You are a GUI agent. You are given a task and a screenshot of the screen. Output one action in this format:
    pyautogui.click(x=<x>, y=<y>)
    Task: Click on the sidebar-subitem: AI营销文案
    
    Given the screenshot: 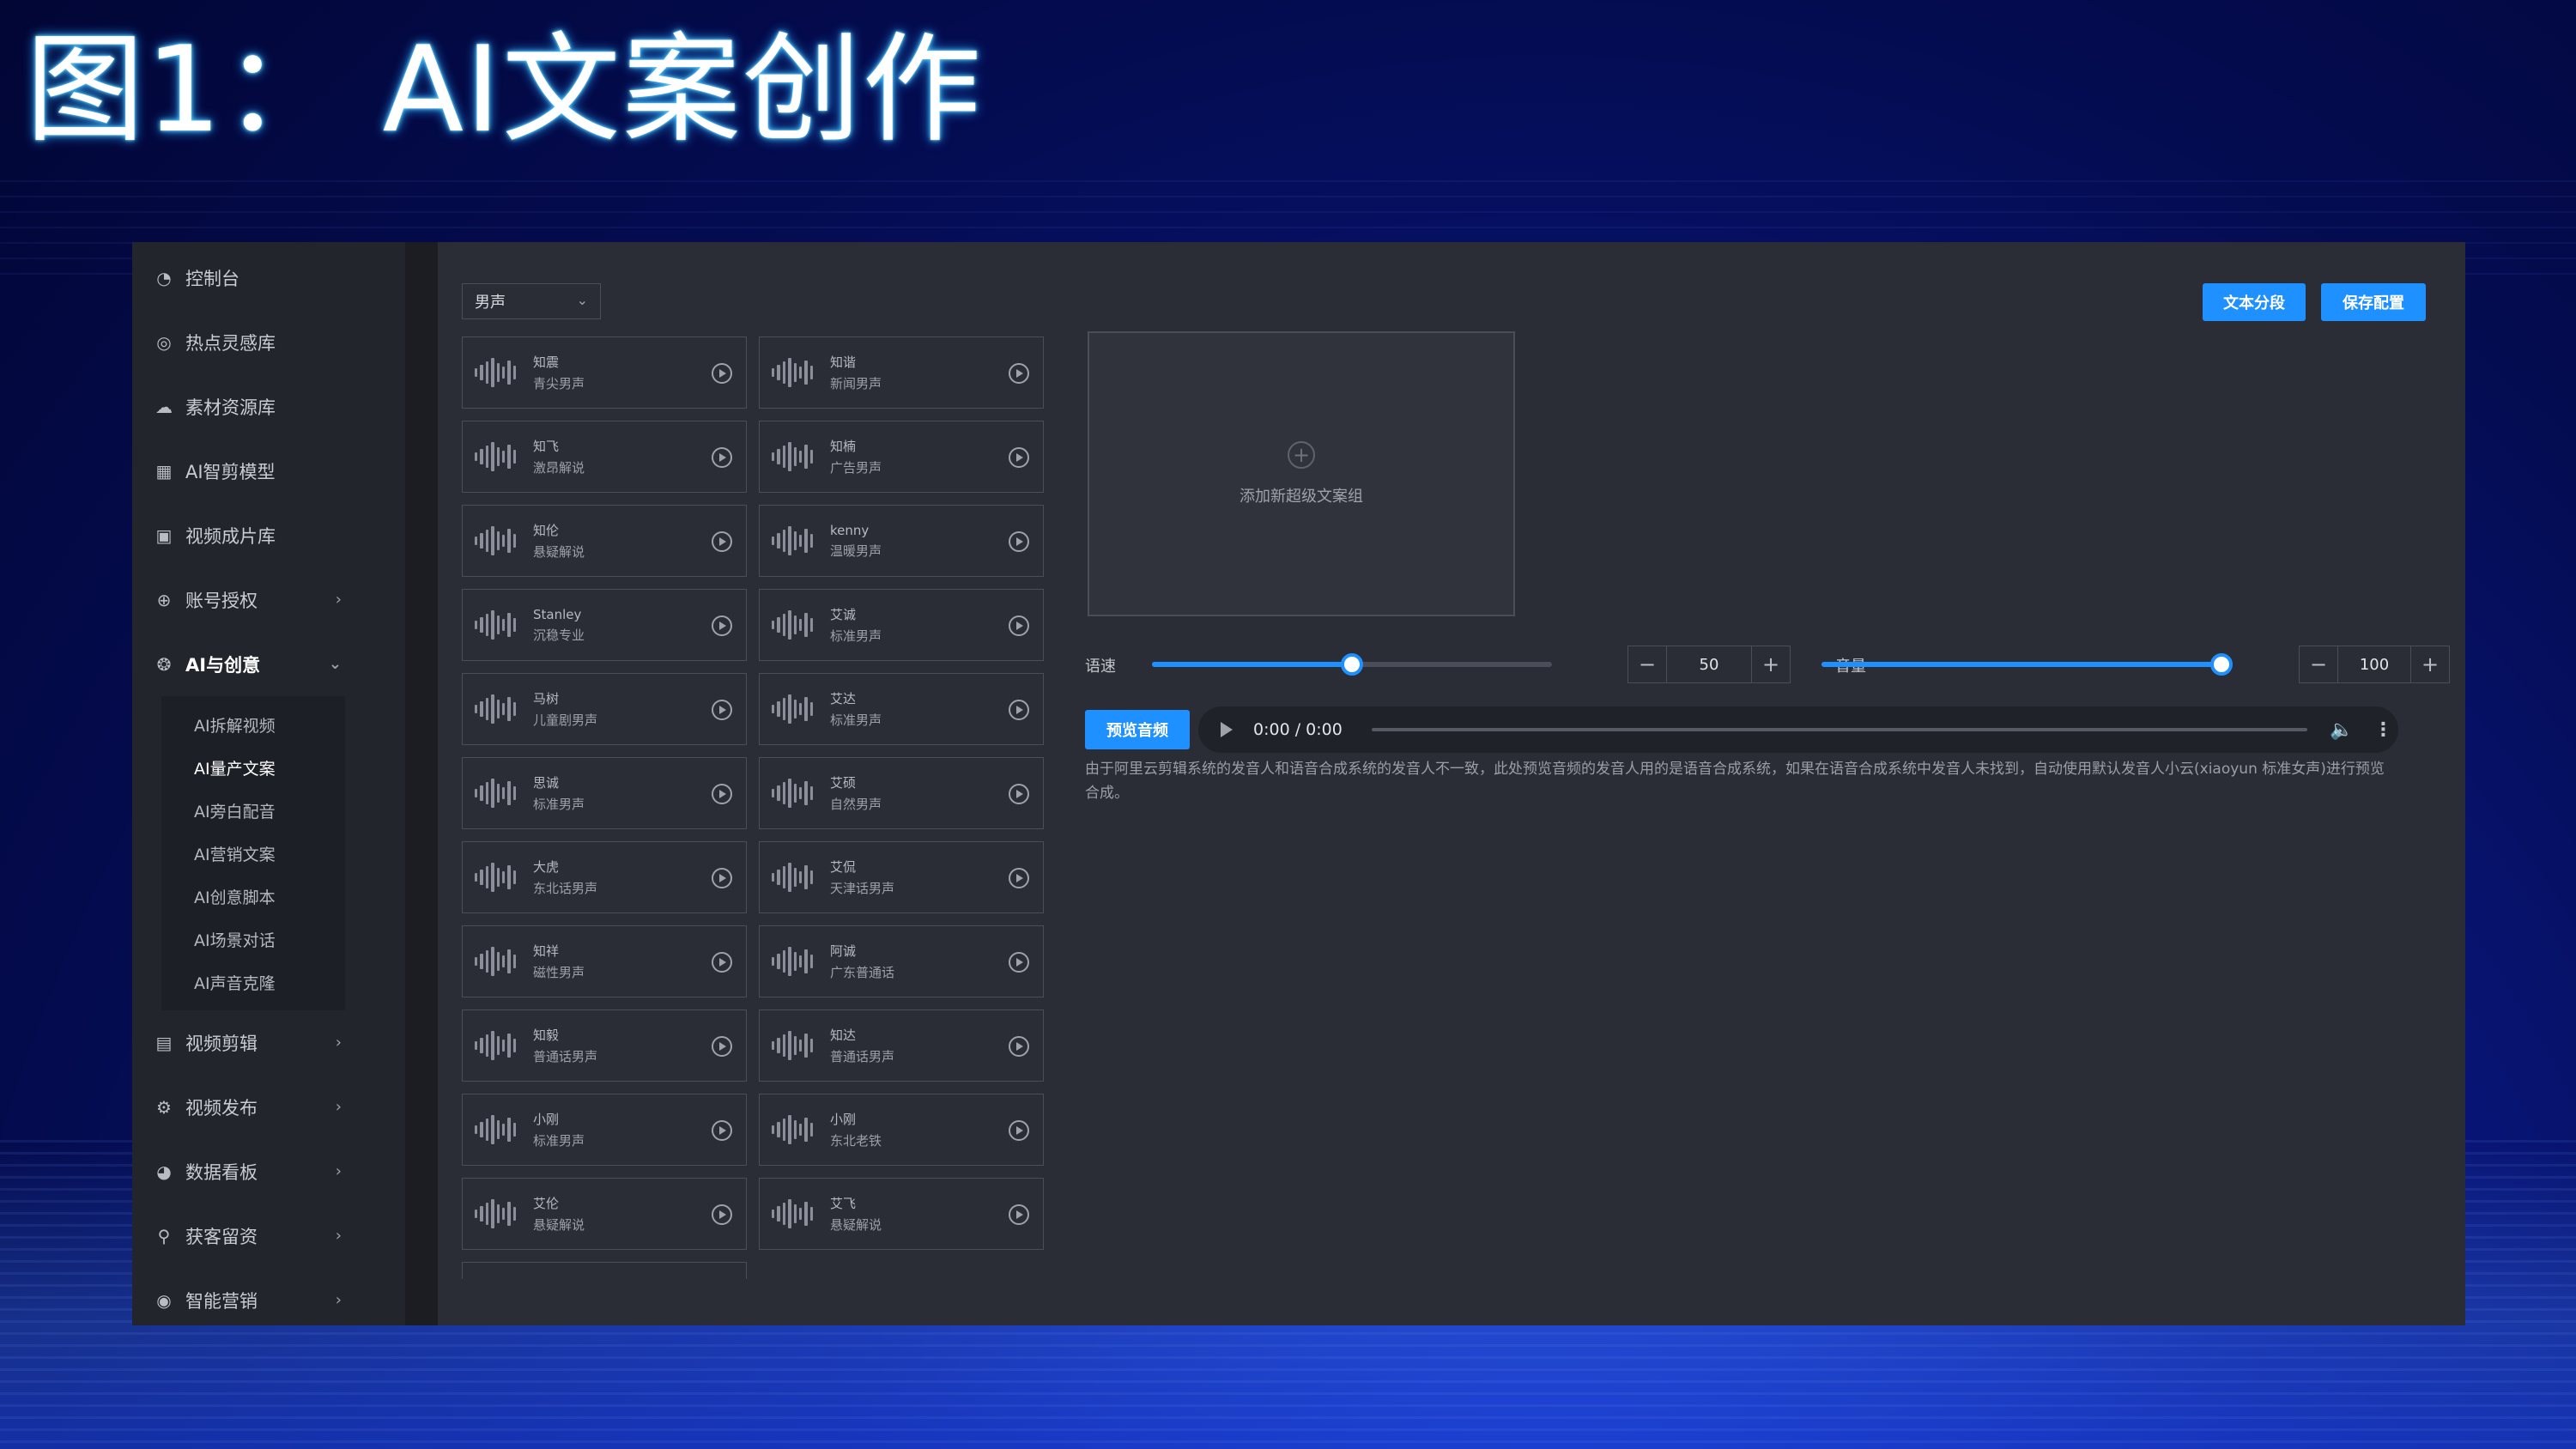 What is the action you would take?
    pyautogui.click(x=253, y=853)
    